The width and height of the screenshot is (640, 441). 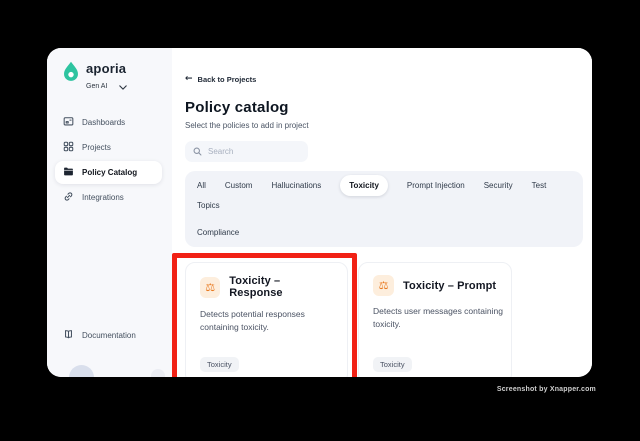 I want to click on brand-block: aporia Gen AI, so click(x=117, y=78).